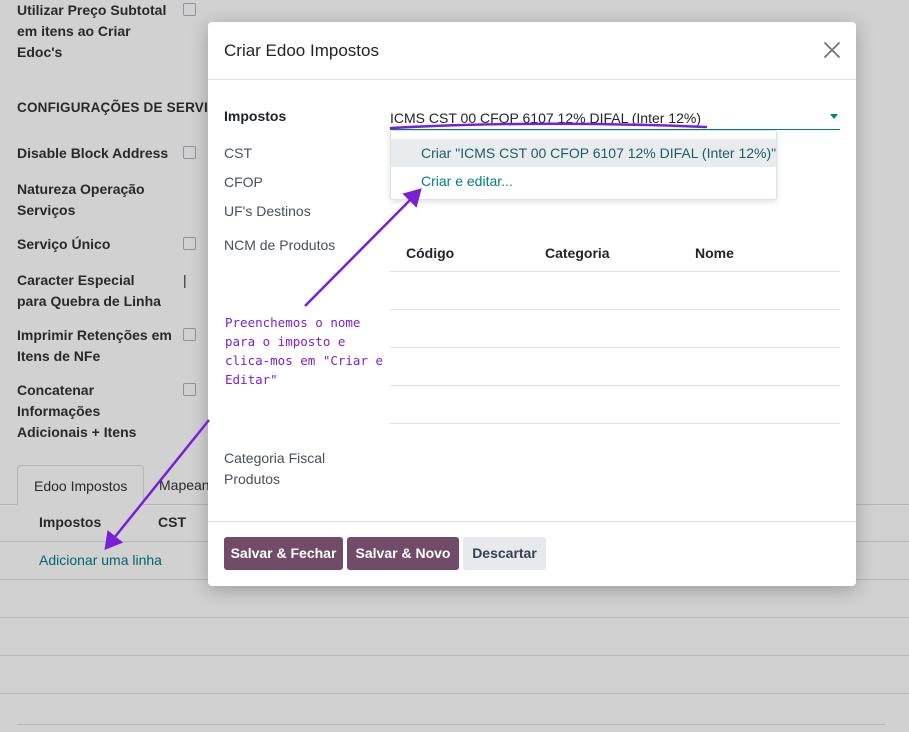 The width and height of the screenshot is (909, 732). Describe the element at coordinates (267, 211) in the screenshot. I see `uf-destinos-label: UF's Destinos` at that location.